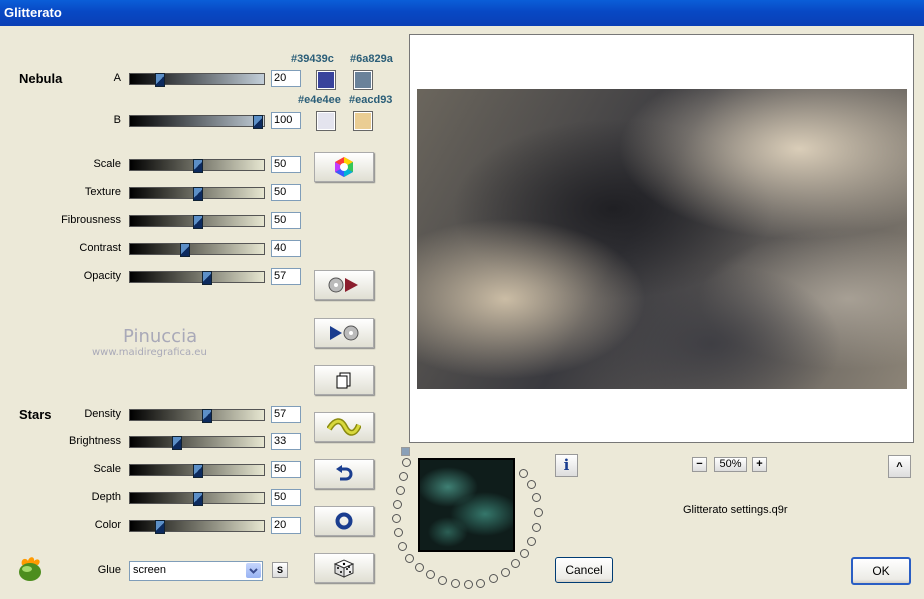  Describe the element at coordinates (286, 192) in the screenshot. I see `nebula-value-input-3: 50` at that location.